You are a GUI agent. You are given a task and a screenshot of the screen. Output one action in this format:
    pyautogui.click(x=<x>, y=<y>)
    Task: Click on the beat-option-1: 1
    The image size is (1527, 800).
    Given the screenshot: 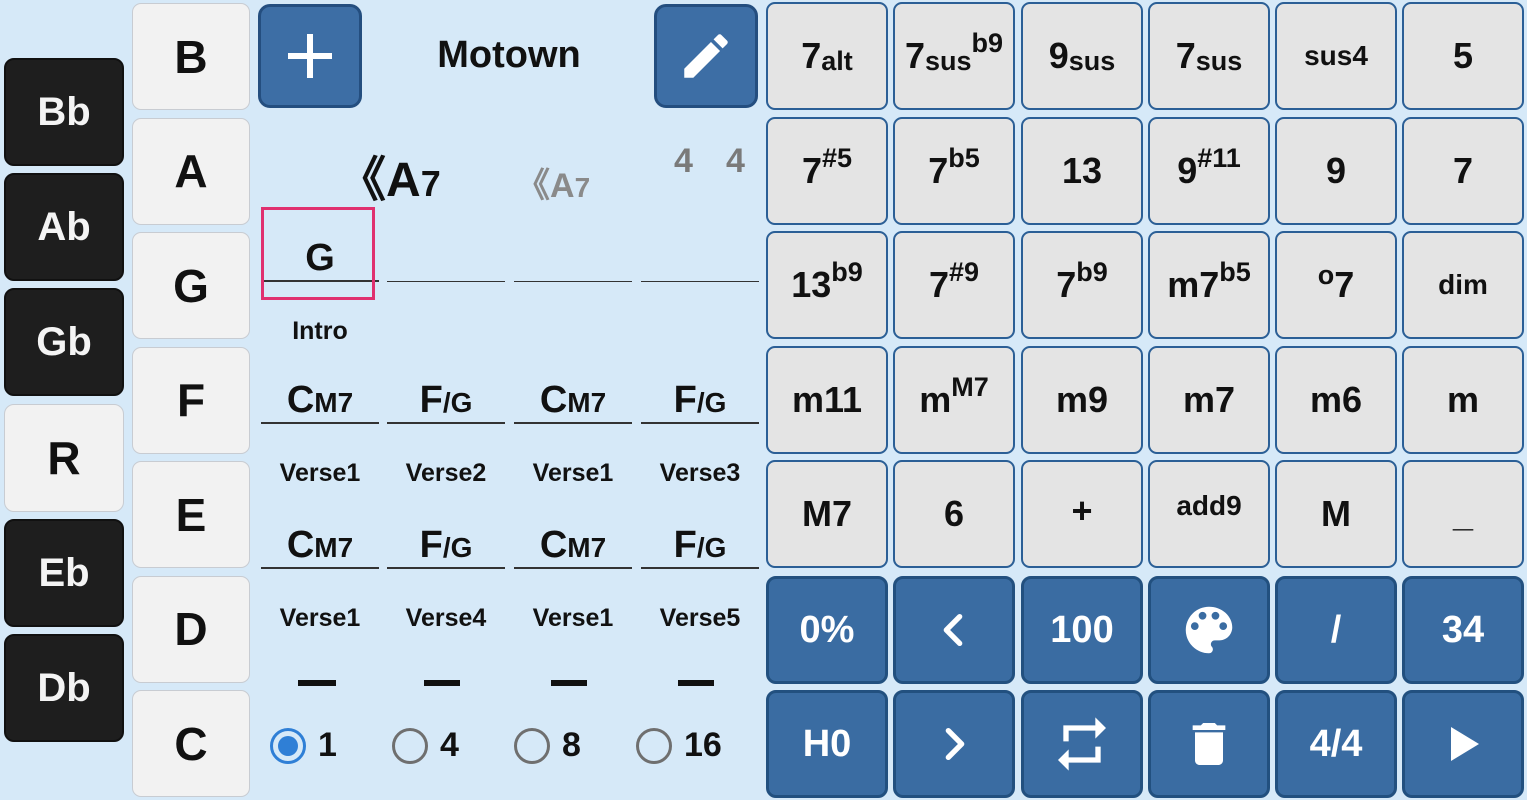 What is the action you would take?
    pyautogui.click(x=303, y=745)
    